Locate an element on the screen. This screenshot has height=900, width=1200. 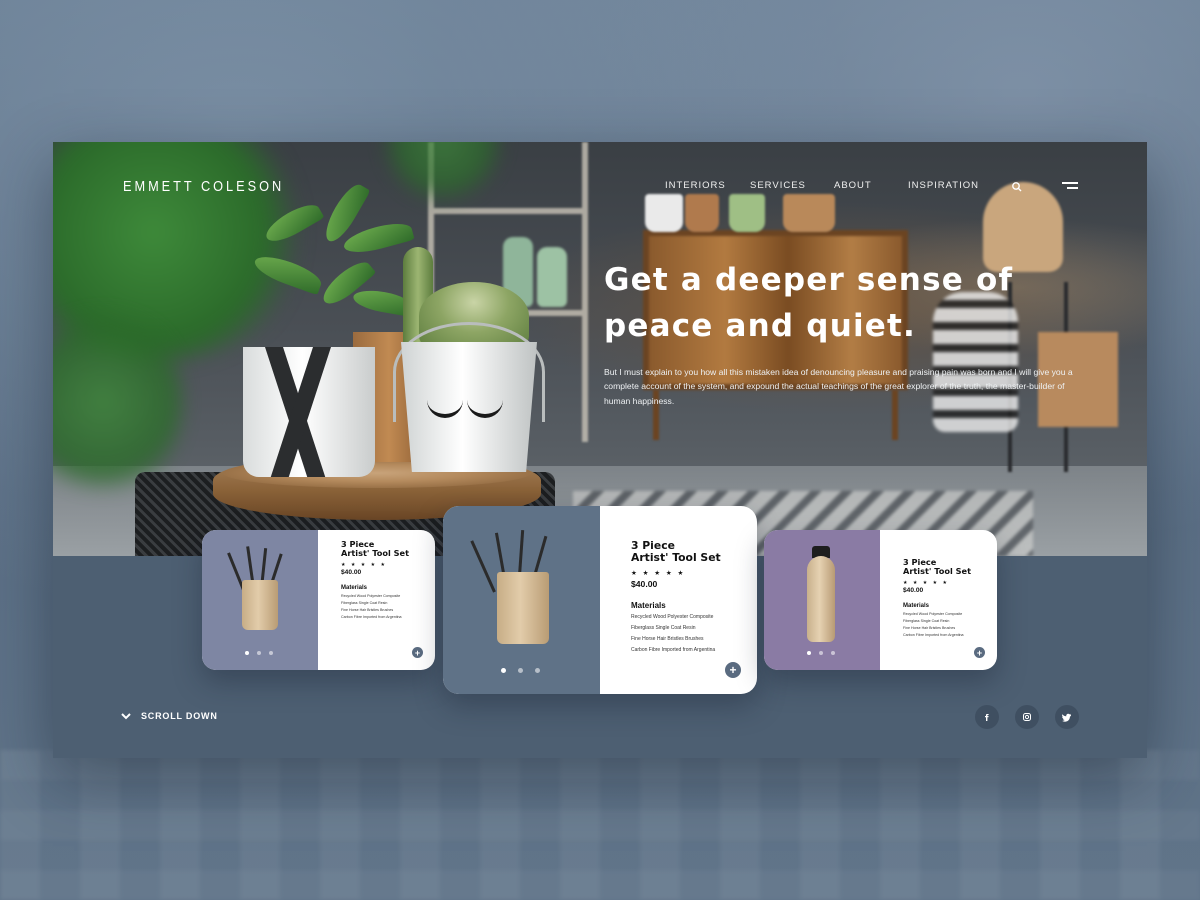
twitter-icon is located at coordinates (1067, 717).